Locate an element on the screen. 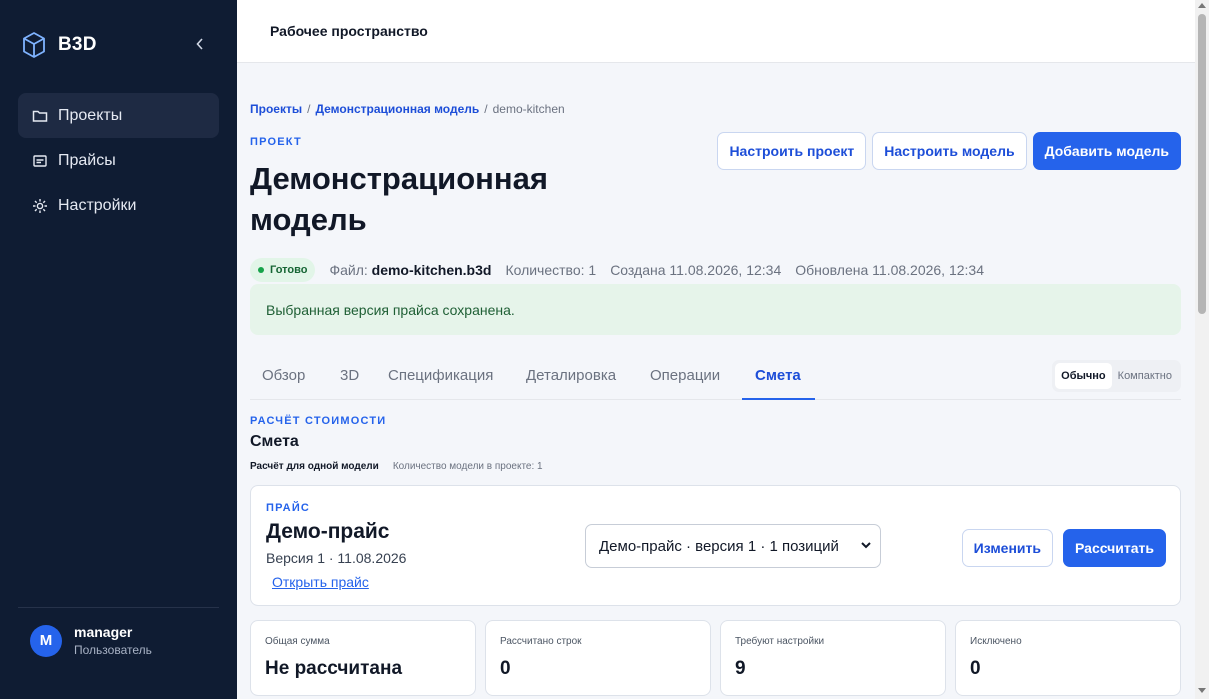 The width and height of the screenshot is (1209, 699). price-list-icon is located at coordinates (40, 161).